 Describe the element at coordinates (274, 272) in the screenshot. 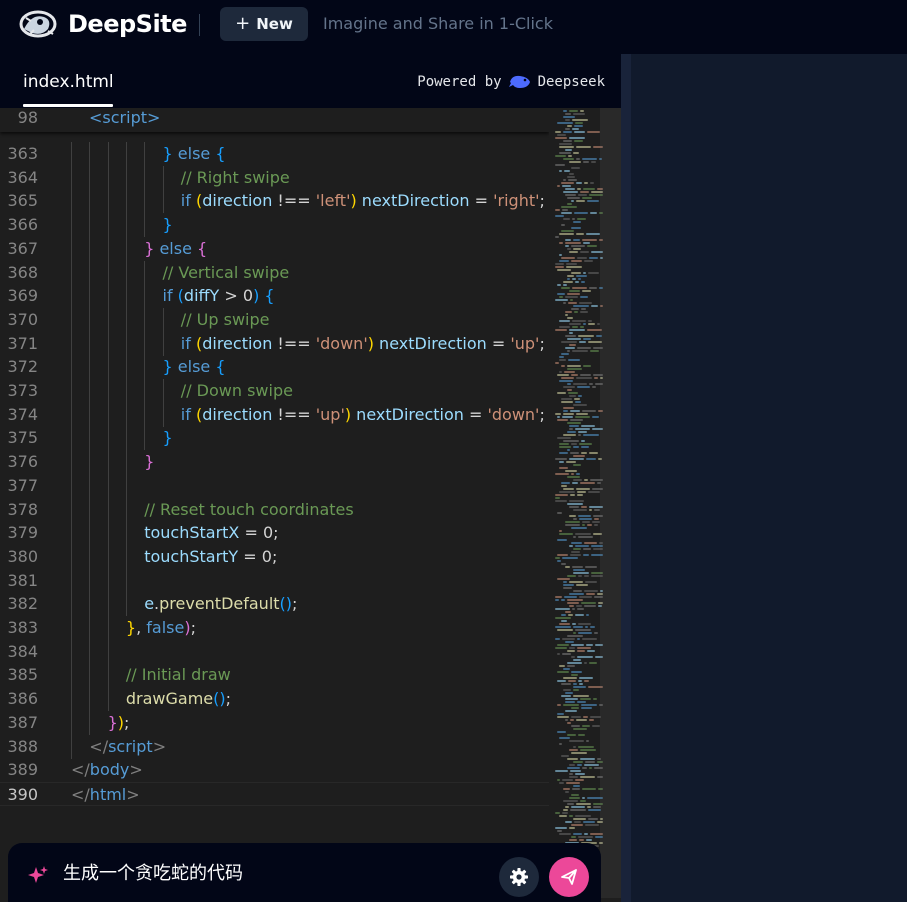

I see `code-line: 368 // Vertical swipe` at that location.